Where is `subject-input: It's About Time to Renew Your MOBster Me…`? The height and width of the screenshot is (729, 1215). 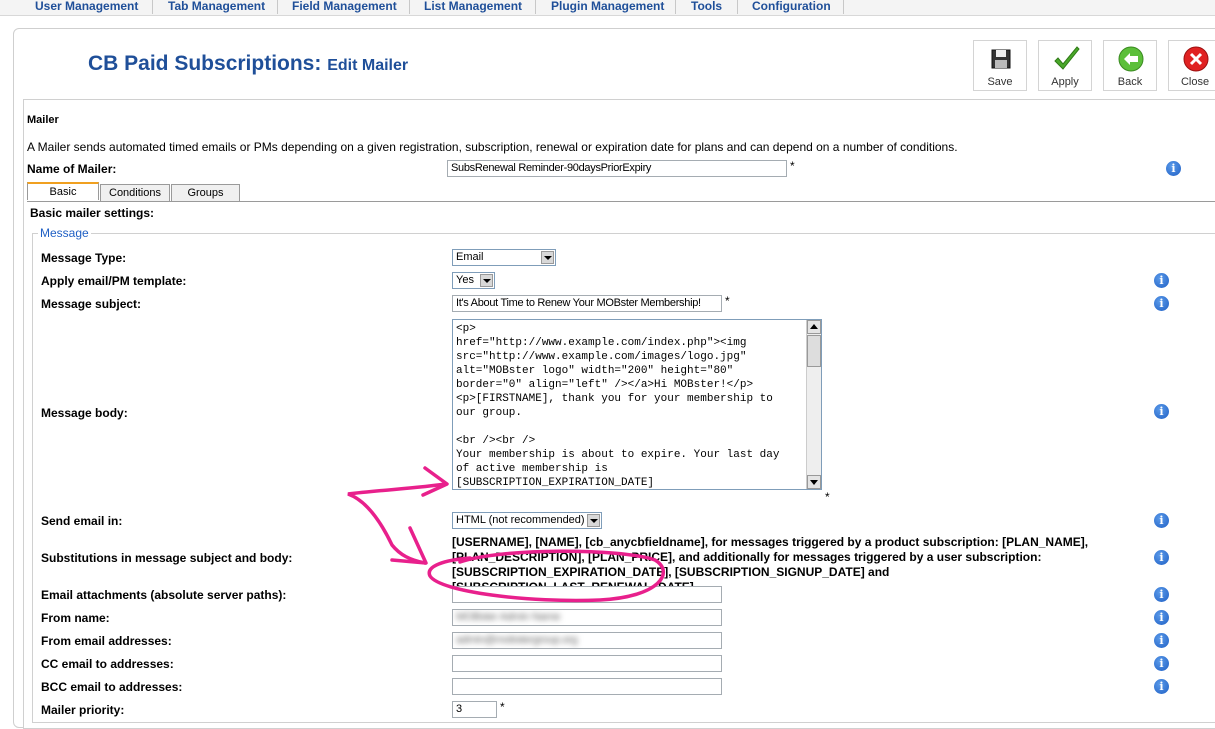 subject-input: It's About Time to Renew Your MOBster Me… is located at coordinates (587, 303).